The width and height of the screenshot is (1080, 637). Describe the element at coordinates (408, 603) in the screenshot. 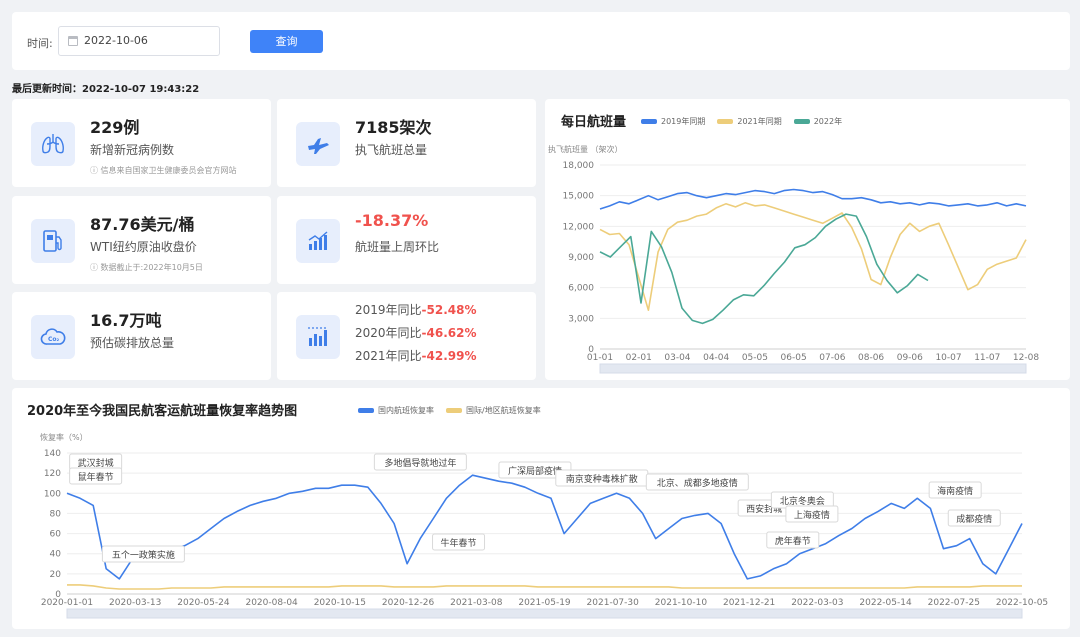

I see `recovery-xtick-label: 2020-12-26` at that location.